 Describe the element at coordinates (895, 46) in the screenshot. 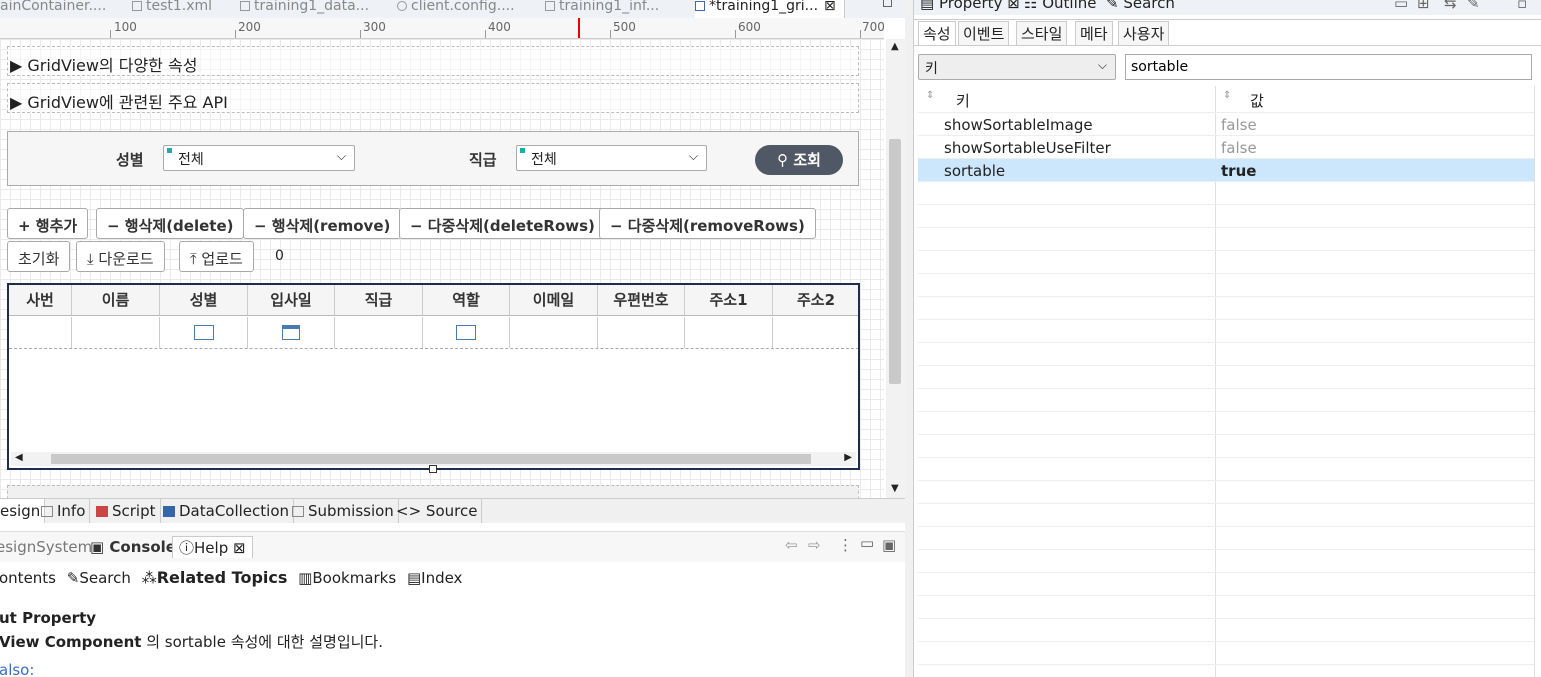

I see `scroll-up-icon: ▲` at that location.